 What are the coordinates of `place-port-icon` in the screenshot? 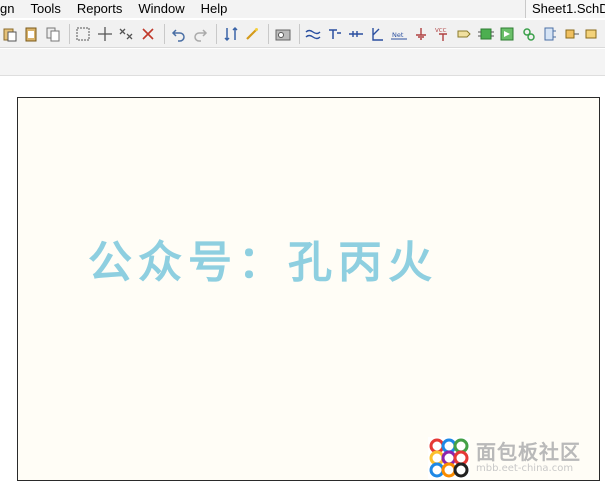 It's located at (572, 33).